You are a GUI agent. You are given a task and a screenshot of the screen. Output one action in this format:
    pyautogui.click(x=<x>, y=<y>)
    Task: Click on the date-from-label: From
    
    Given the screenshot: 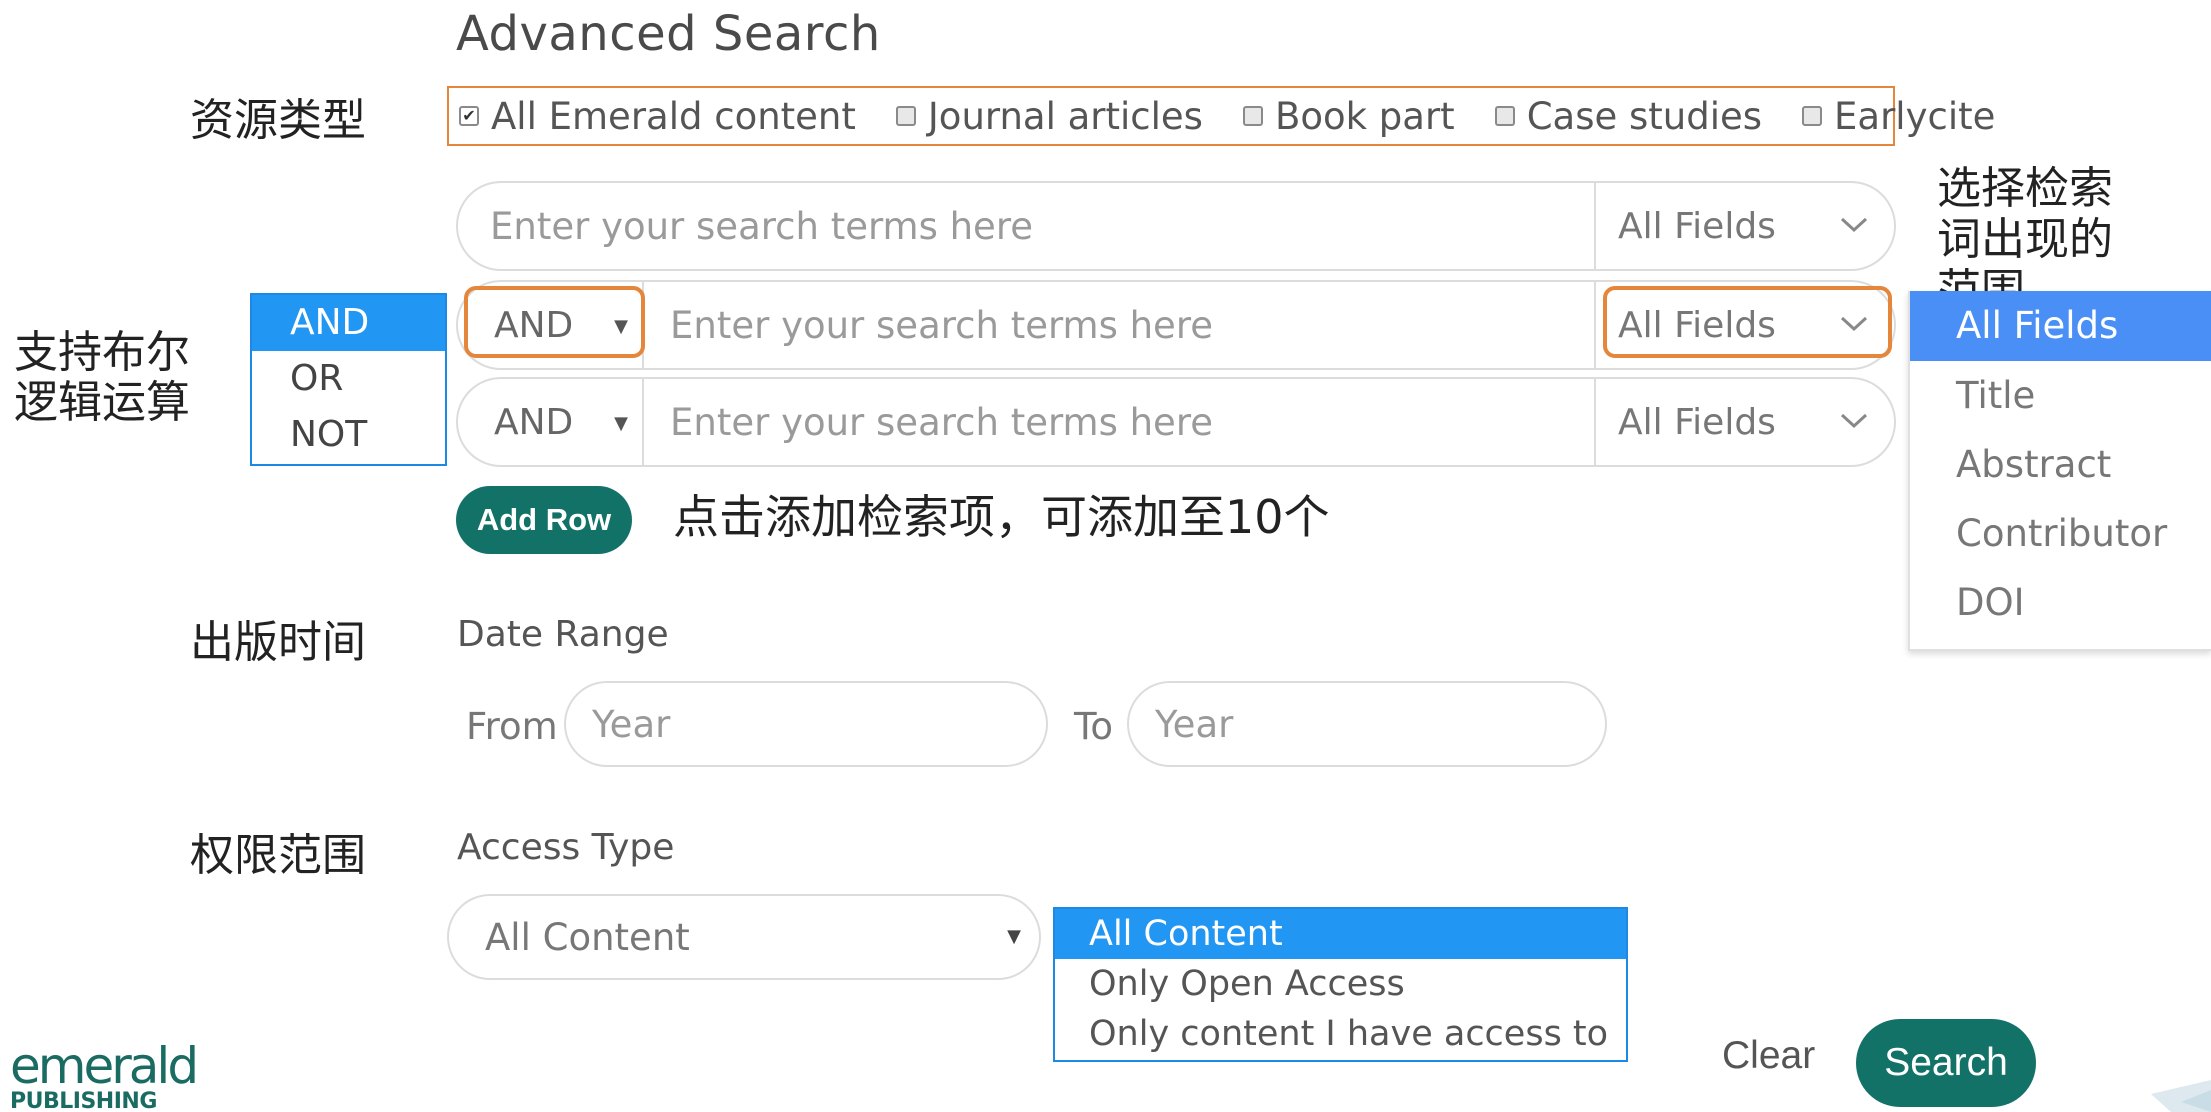 What is the action you would take?
    pyautogui.click(x=512, y=726)
    